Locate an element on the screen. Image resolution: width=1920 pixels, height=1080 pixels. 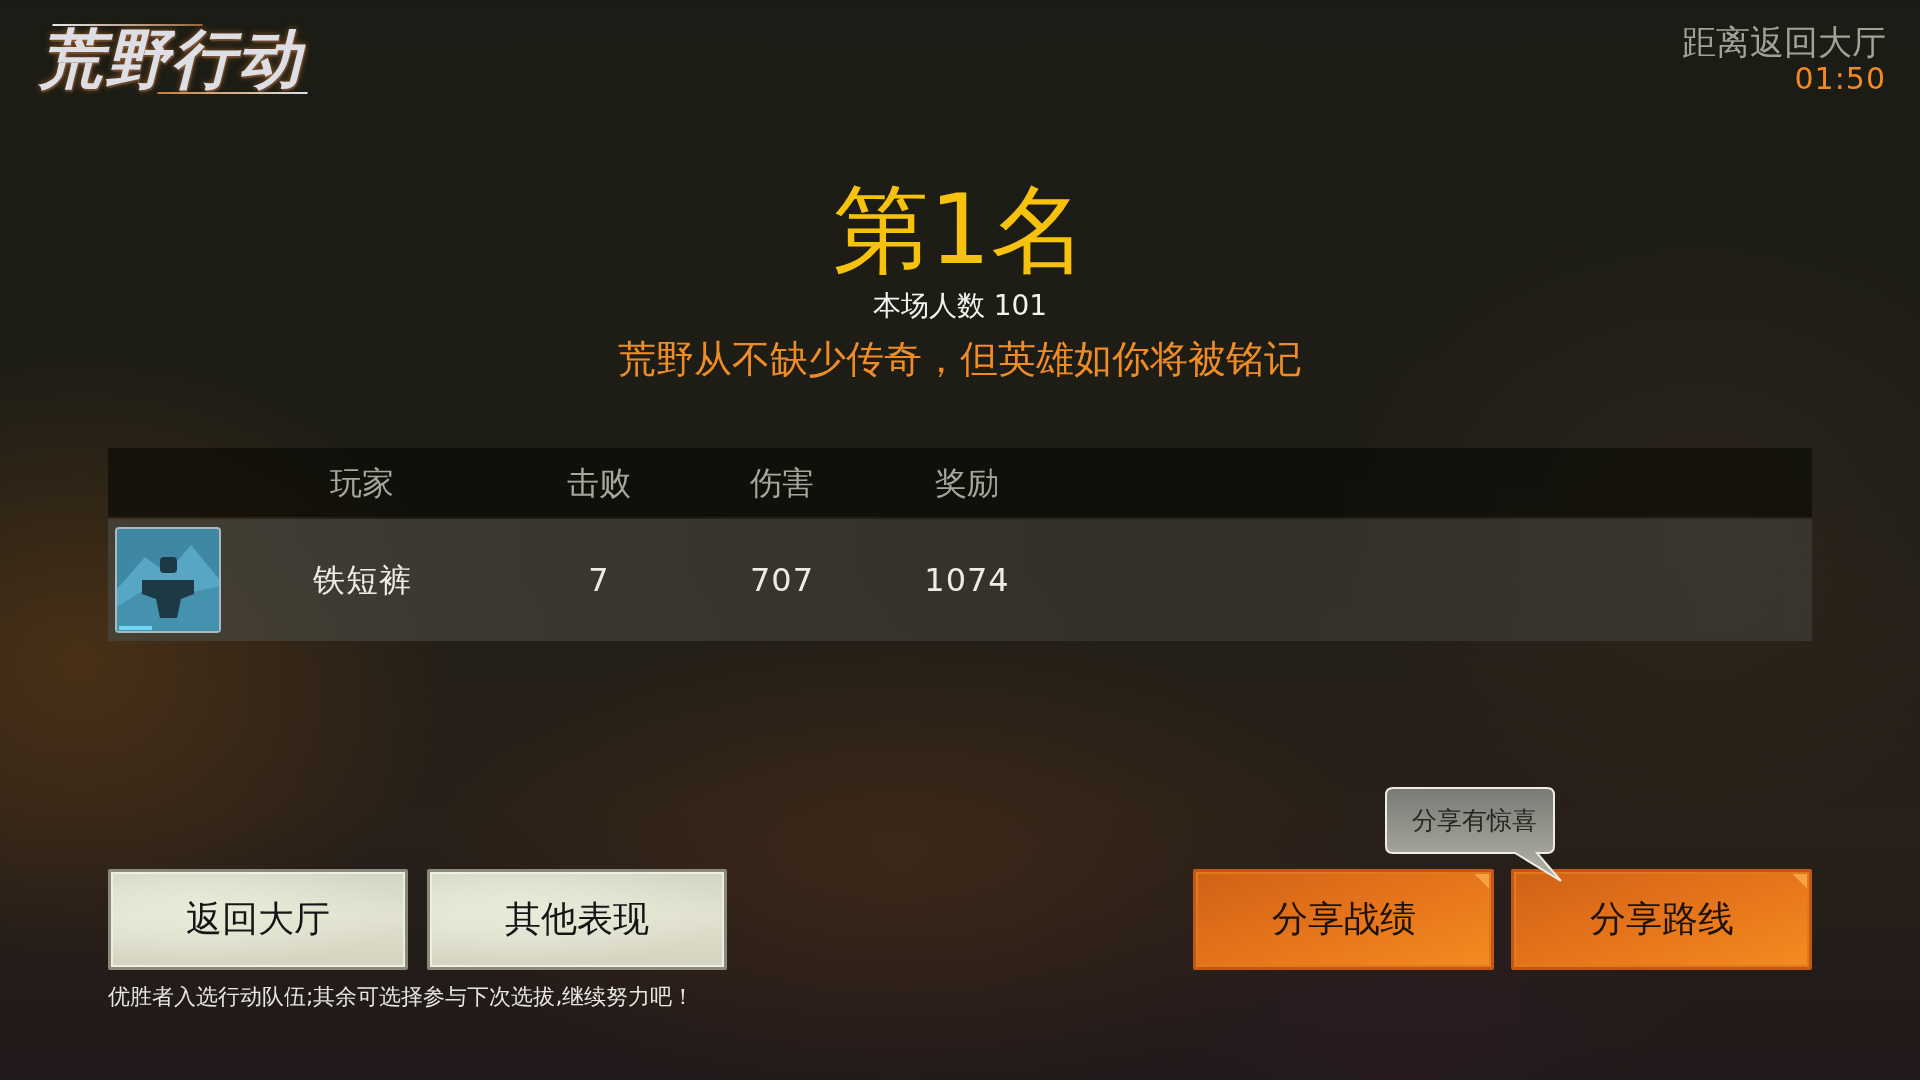
share-button: 分享路线 is located at coordinates (1661, 919).